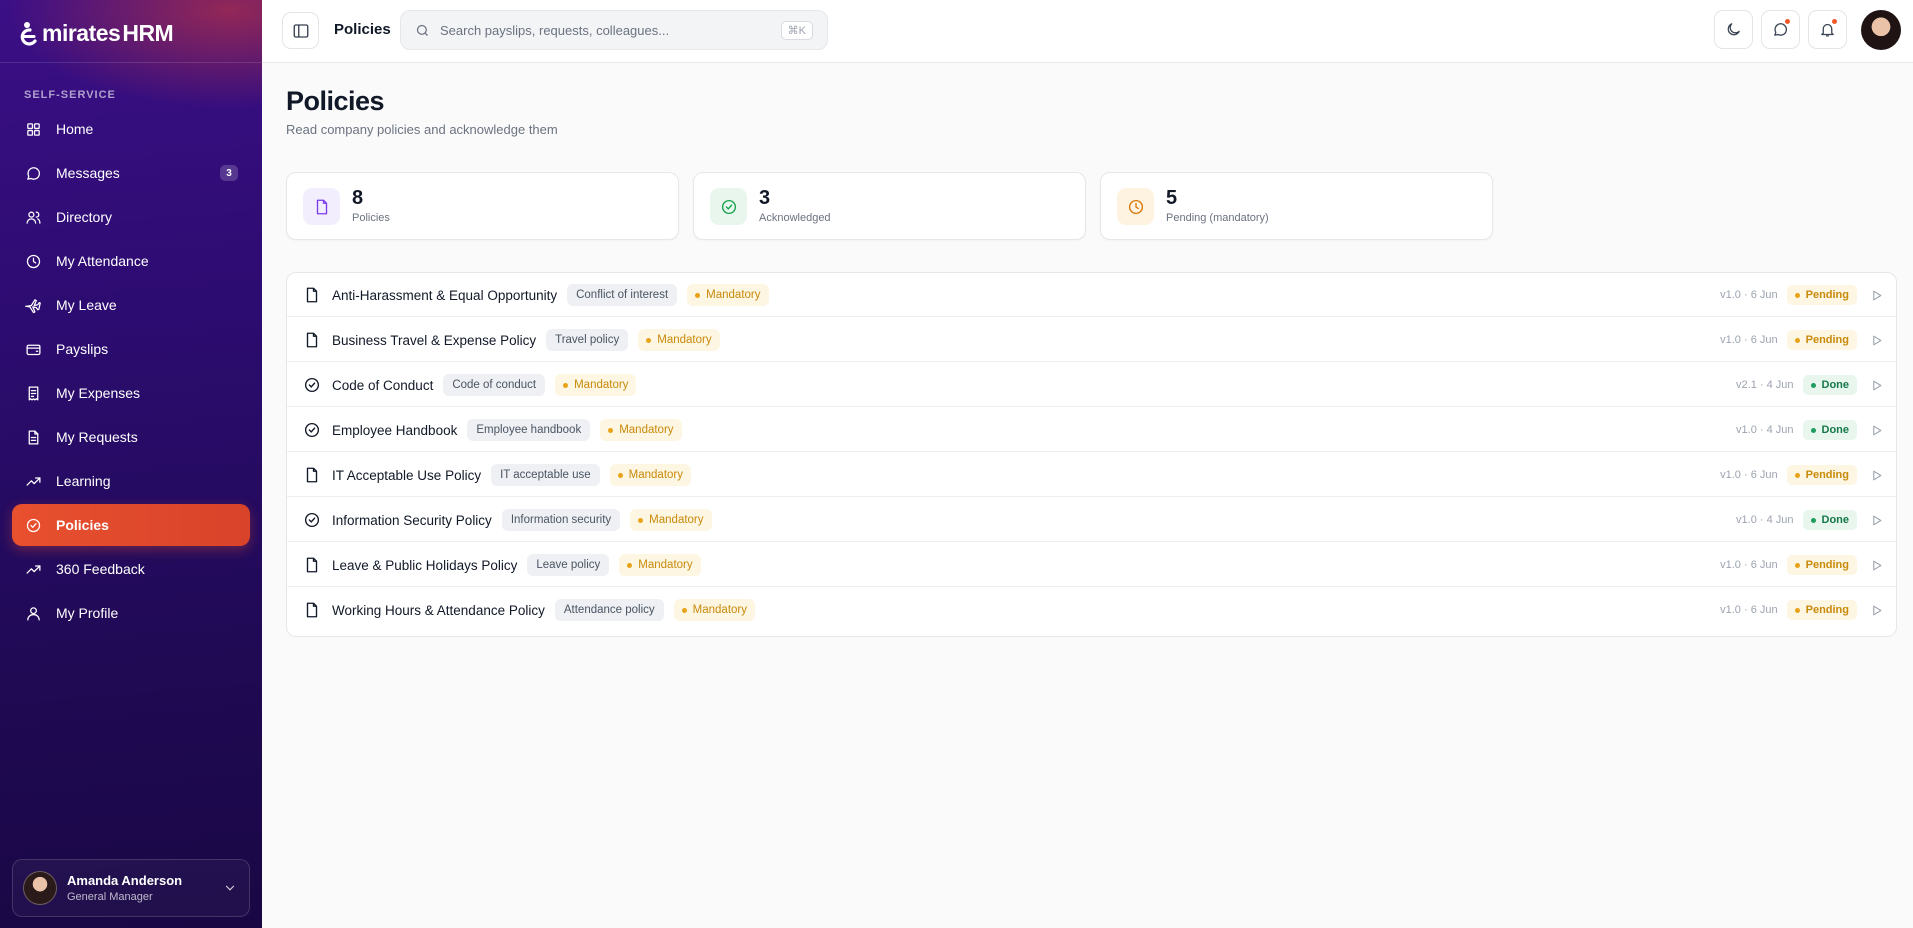 Image resolution: width=1913 pixels, height=928 pixels. I want to click on avatar, so click(1881, 30).